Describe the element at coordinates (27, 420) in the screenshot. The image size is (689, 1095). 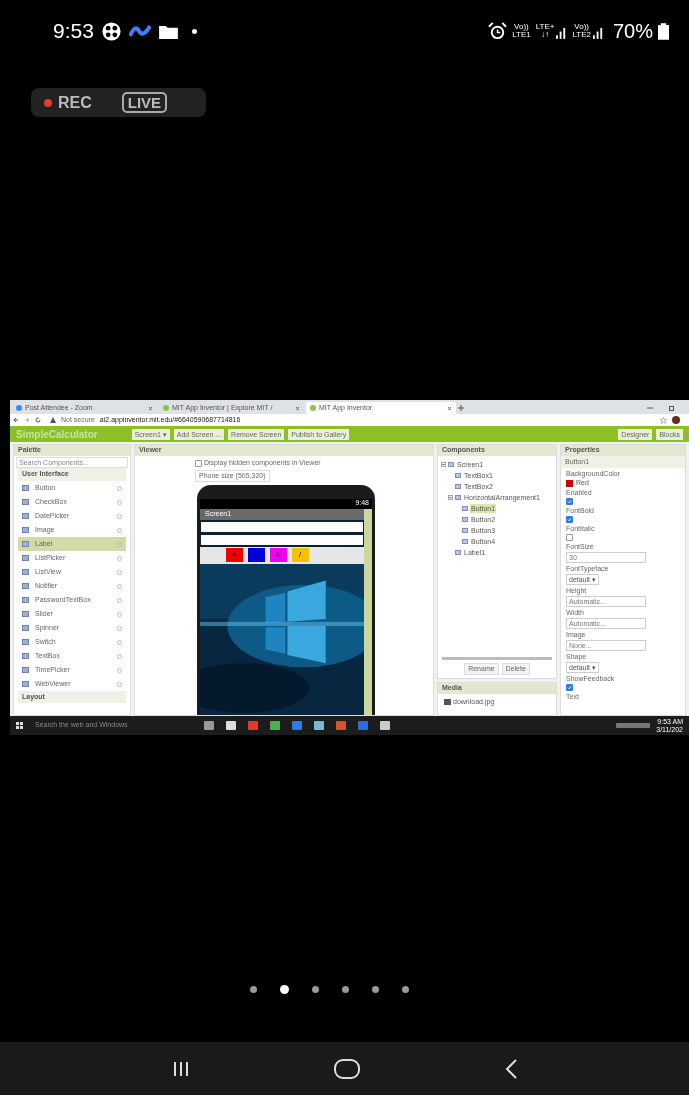
I see `forward-icon` at that location.